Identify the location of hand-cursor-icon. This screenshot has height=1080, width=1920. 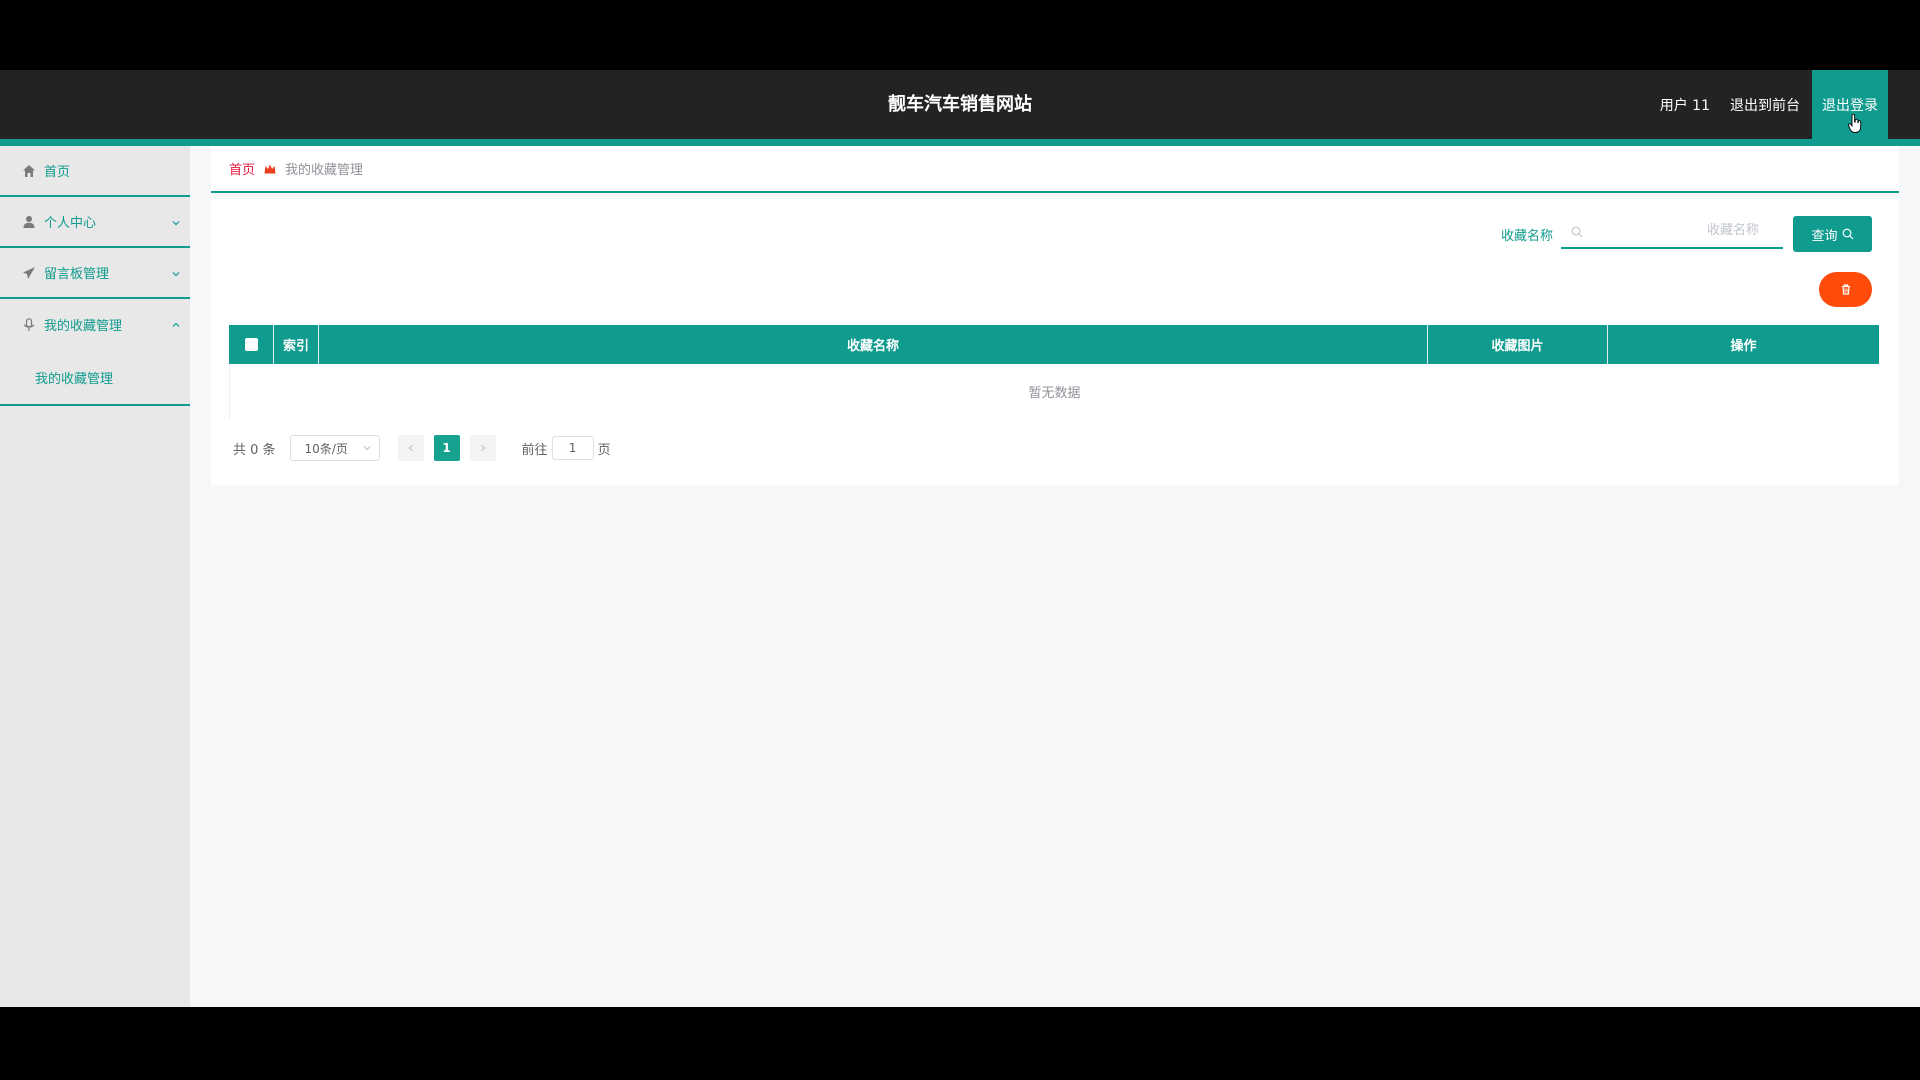
(1855, 123).